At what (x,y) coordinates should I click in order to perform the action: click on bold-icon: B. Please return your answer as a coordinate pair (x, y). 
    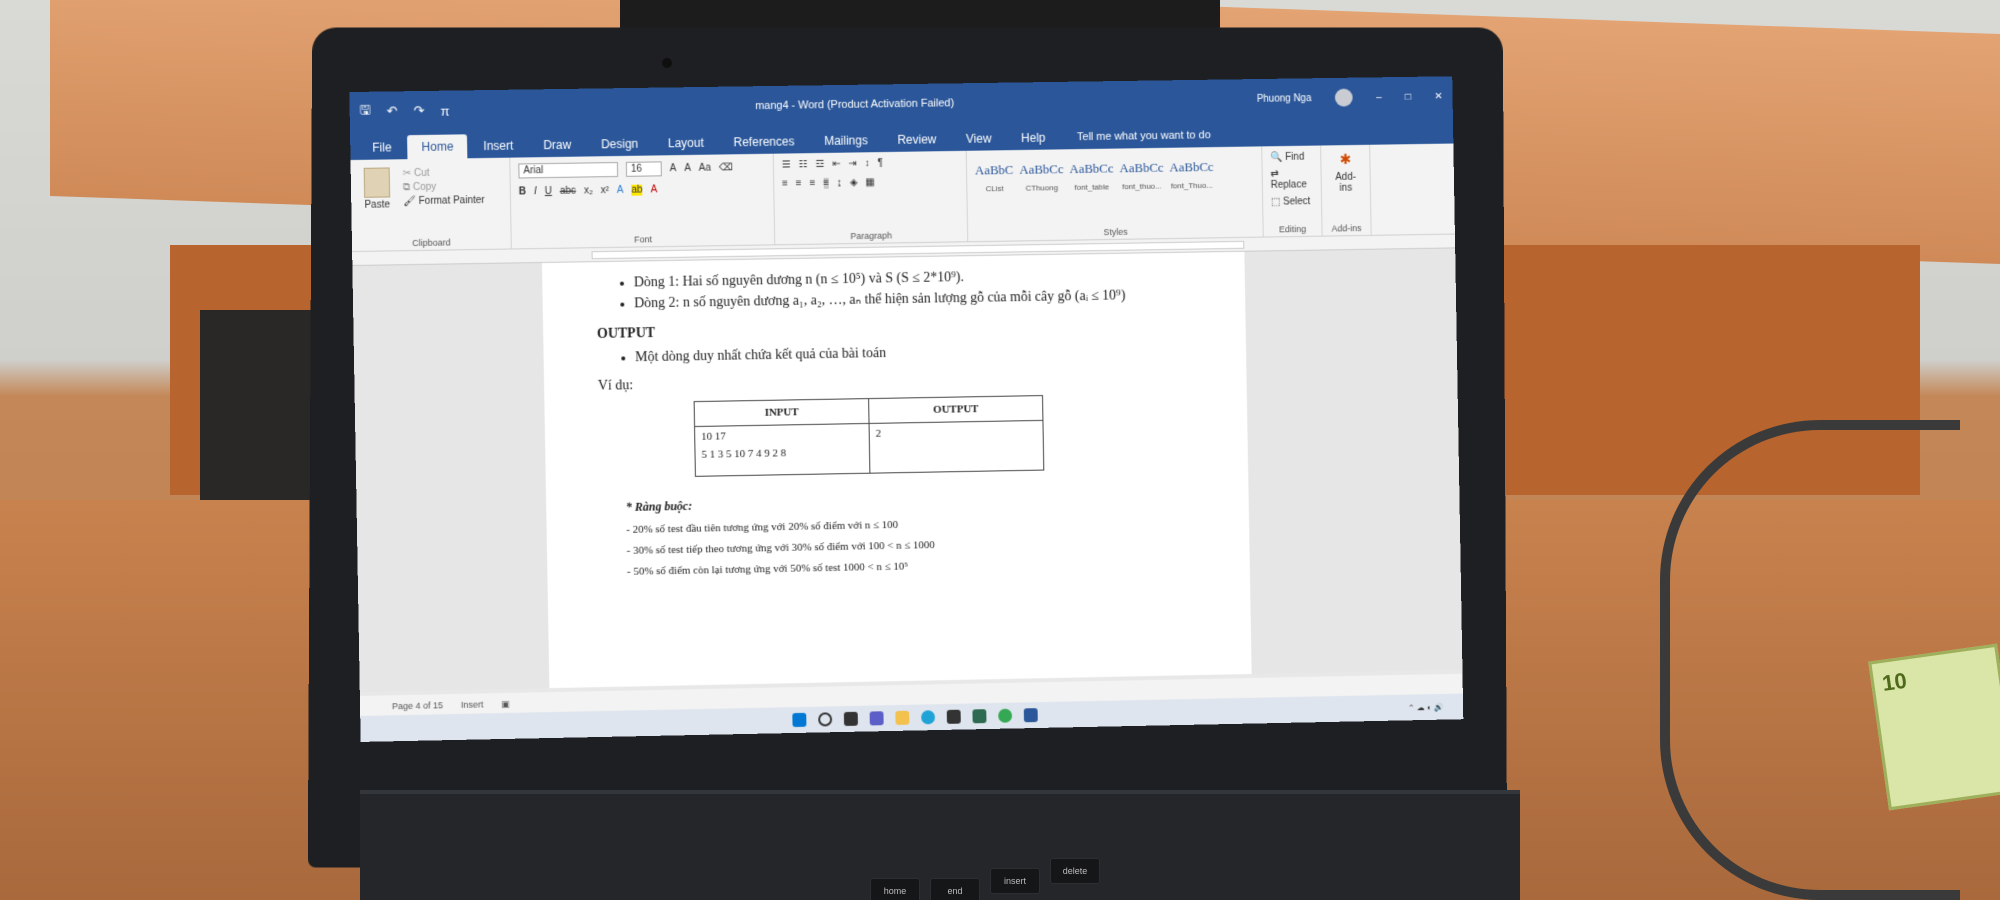
    Looking at the image, I should click on (522, 191).